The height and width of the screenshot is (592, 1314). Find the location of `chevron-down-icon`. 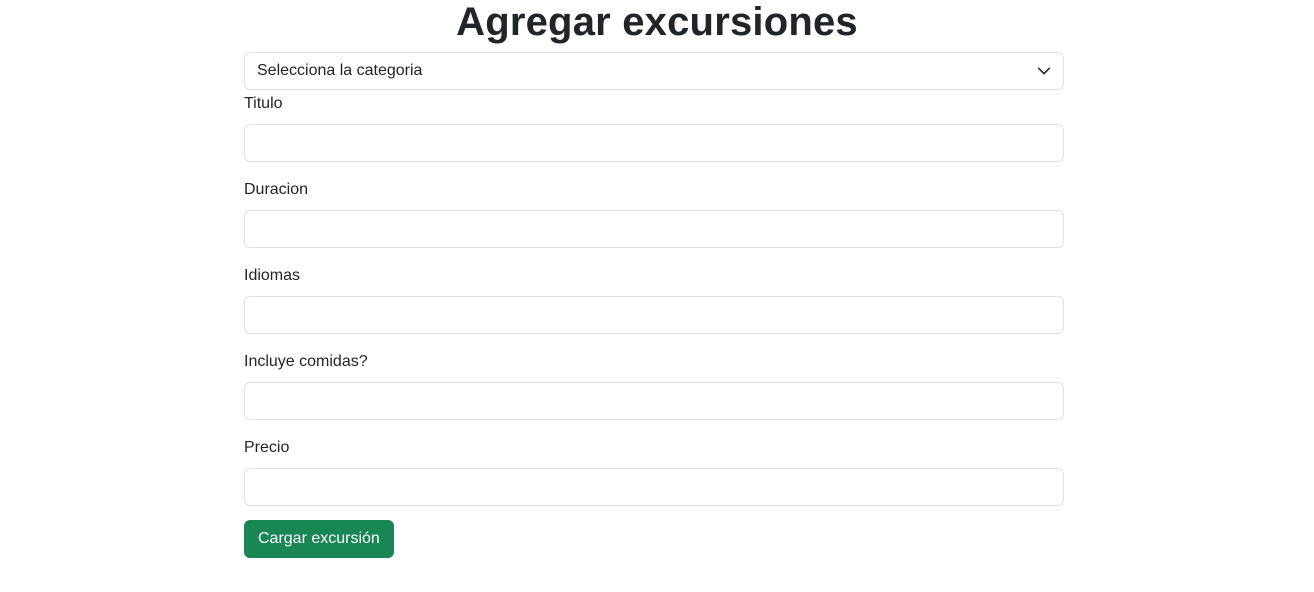

chevron-down-icon is located at coordinates (1044, 71).